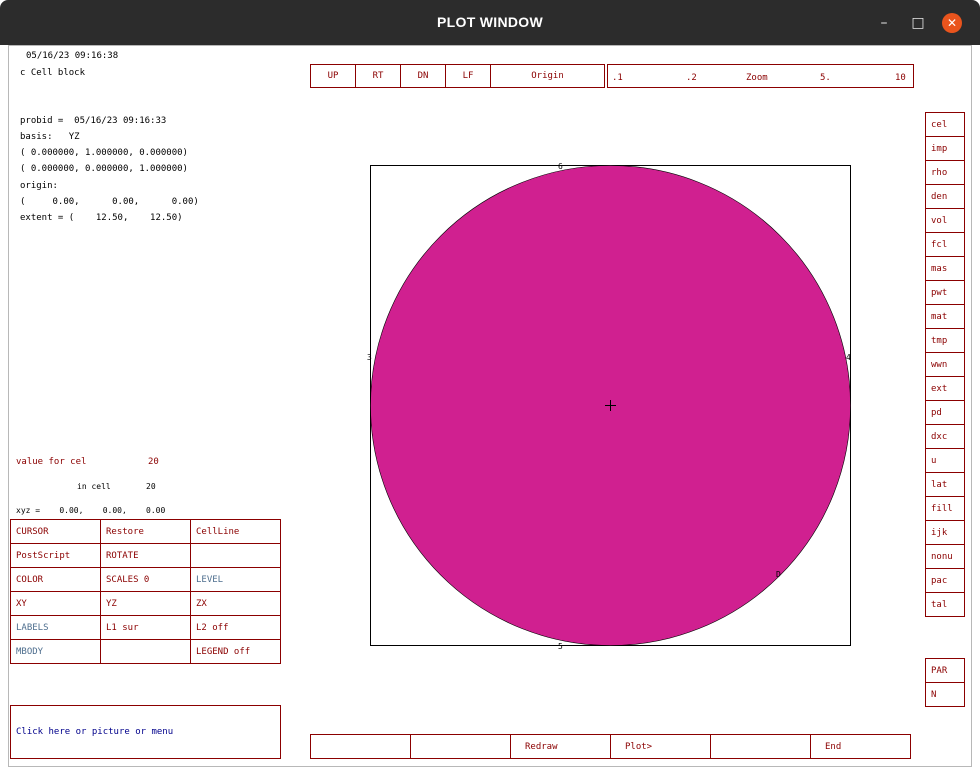 The image size is (980, 775). I want to click on surface-label-corner: D, so click(778, 574).